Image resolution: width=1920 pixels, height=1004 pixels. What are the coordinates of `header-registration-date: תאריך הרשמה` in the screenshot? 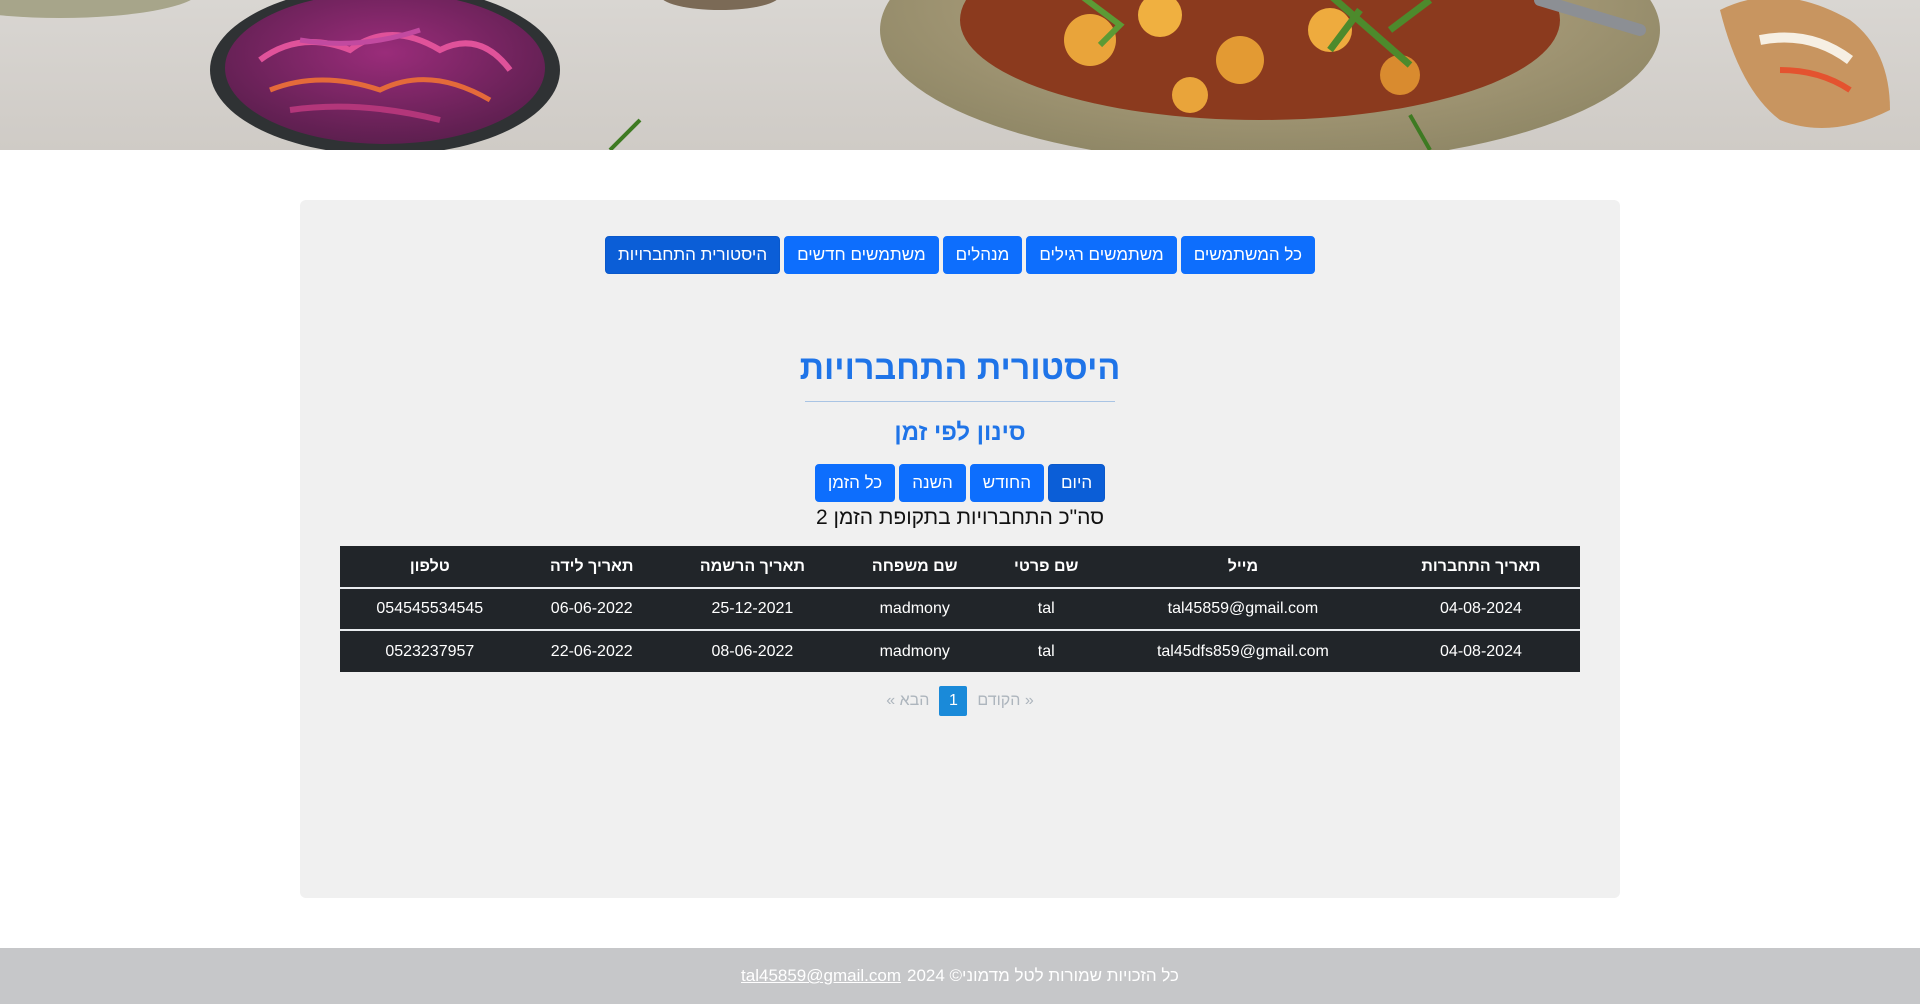 It's located at (752, 567).